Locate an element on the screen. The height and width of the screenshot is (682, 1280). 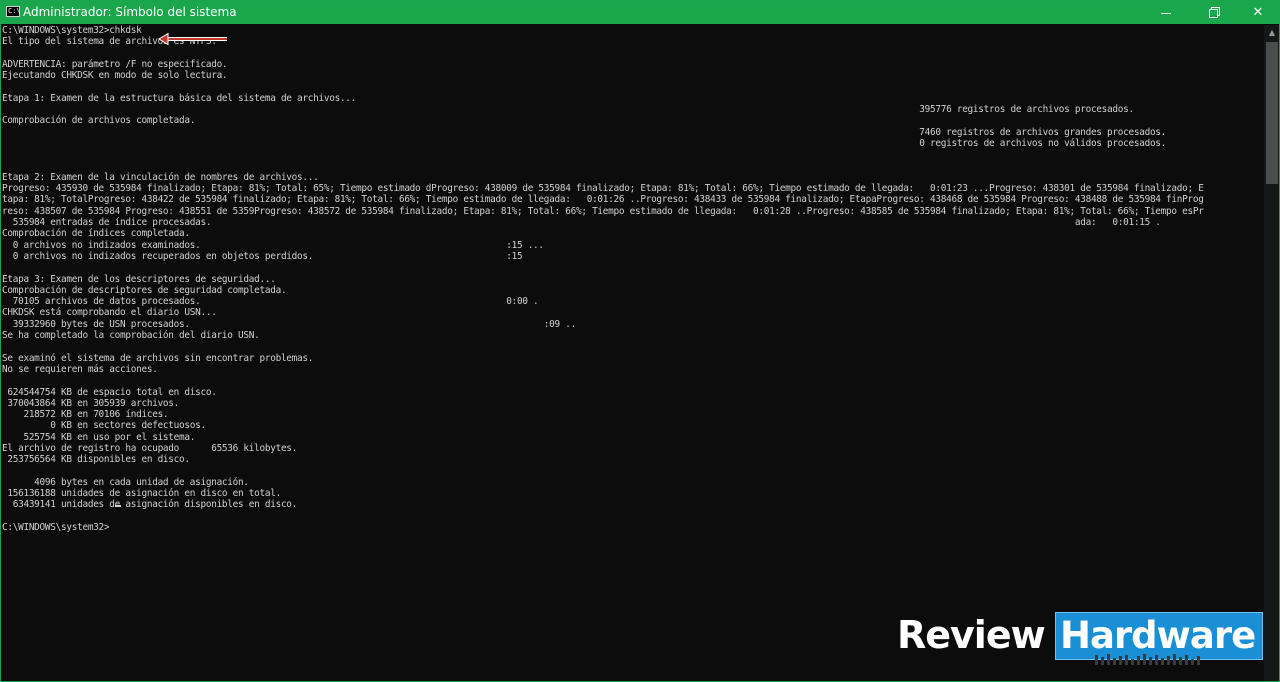
minimize-button is located at coordinates (1166, 12).